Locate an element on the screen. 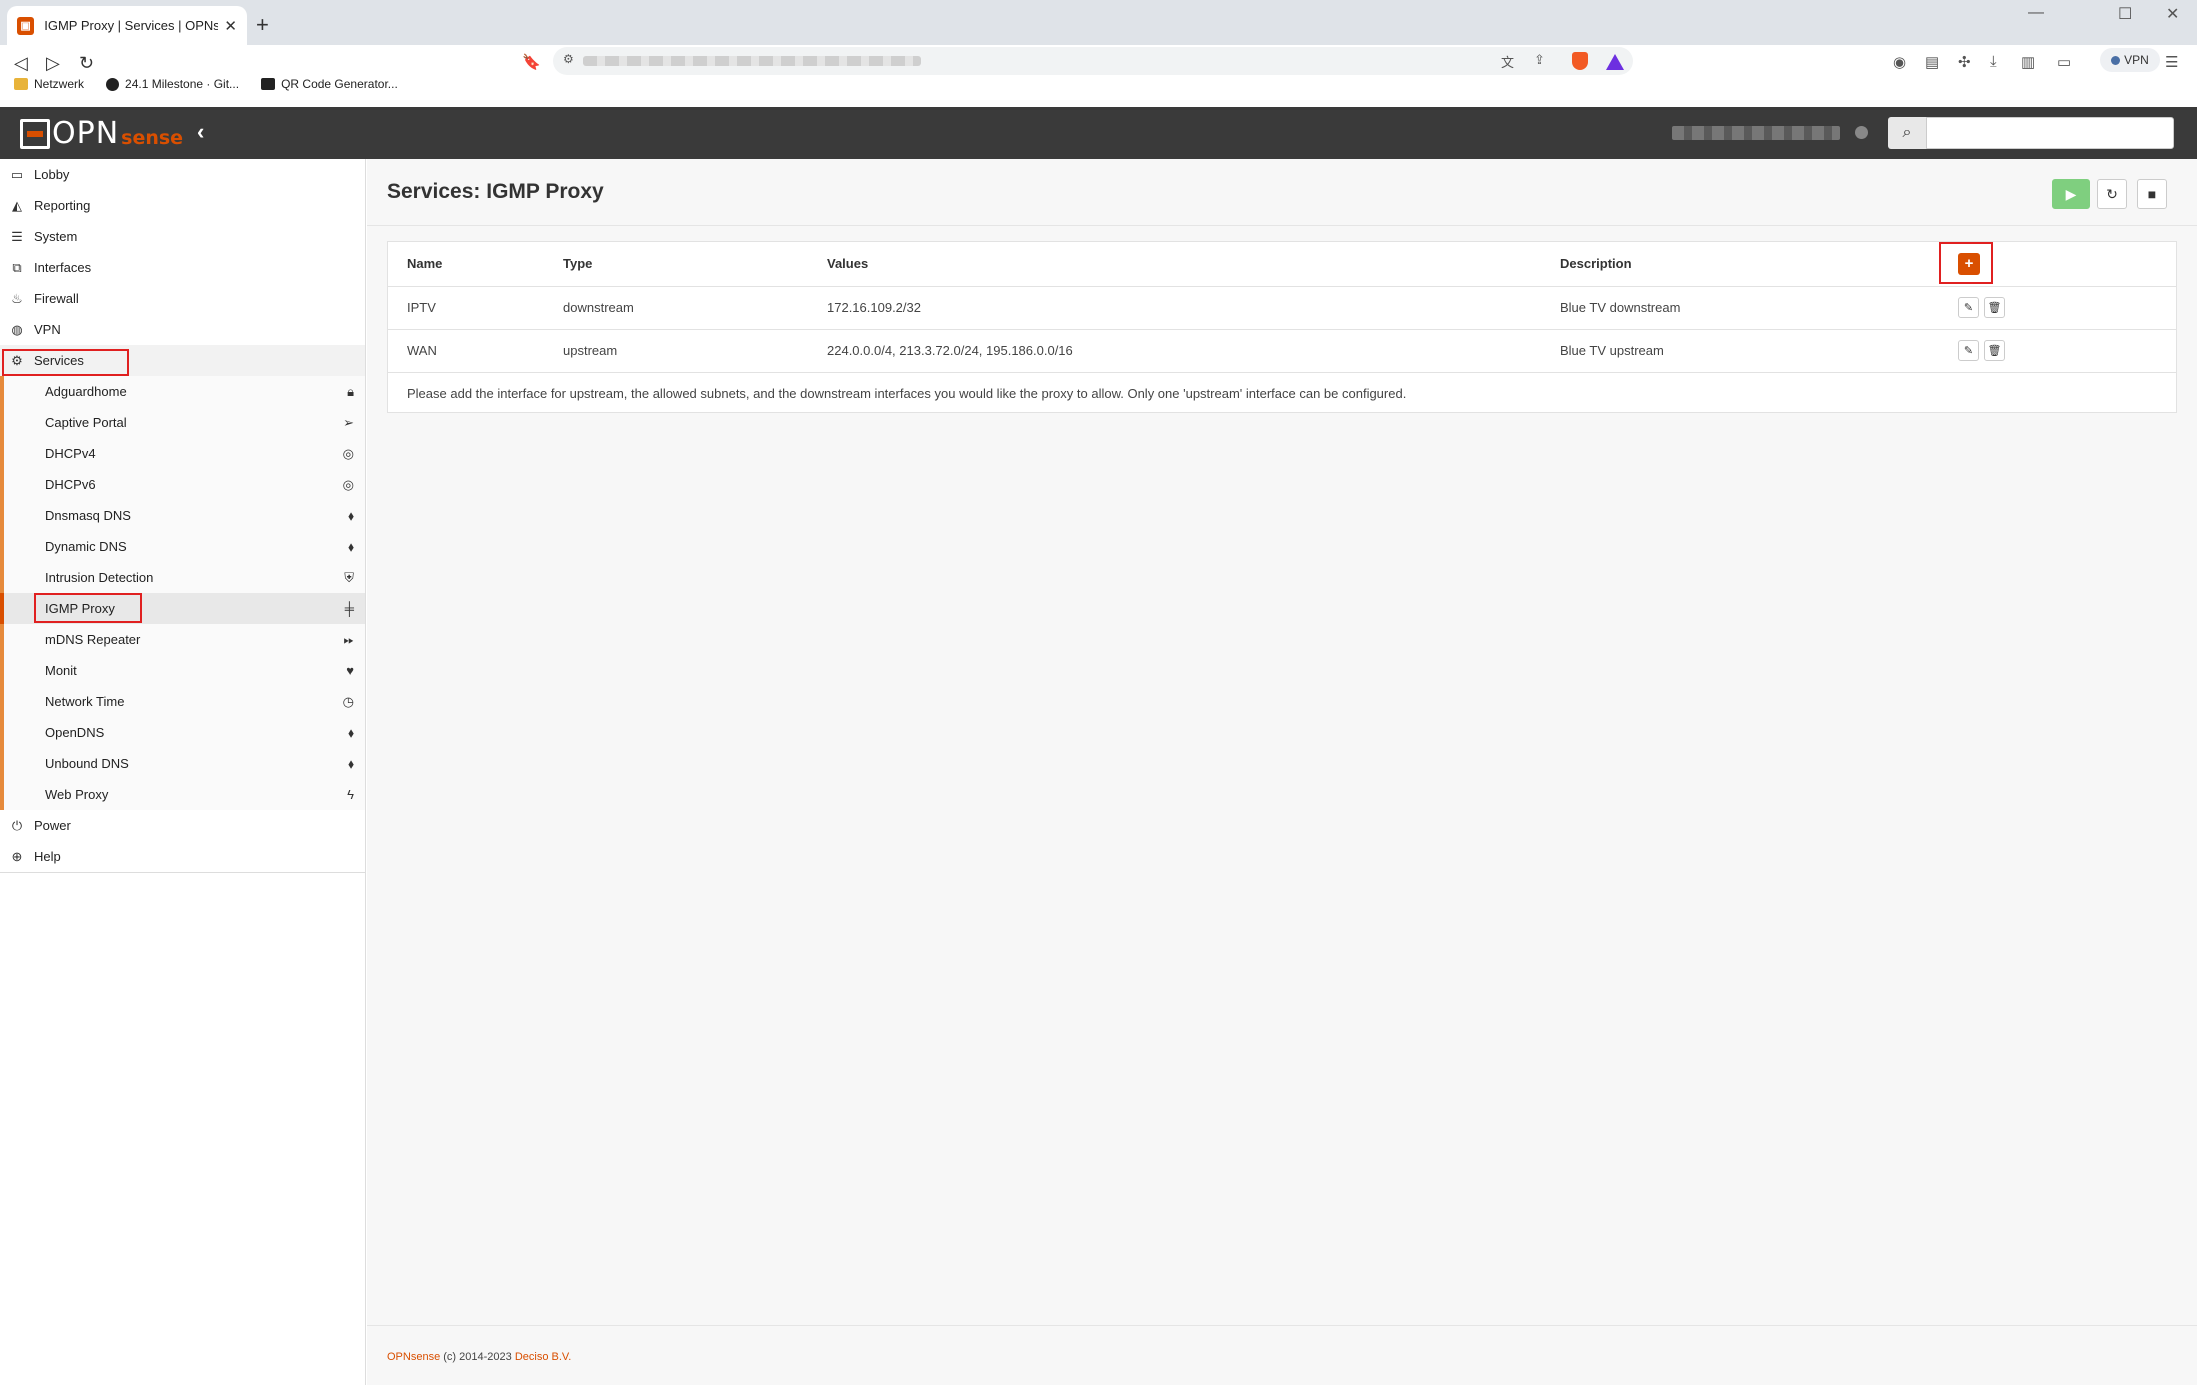  vpn-button: VPN is located at coordinates (2130, 60).